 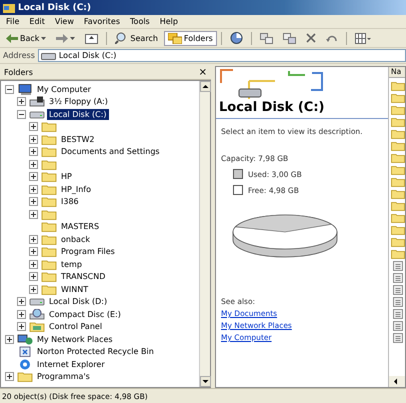 What do you see at coordinates (85, 314) in the screenshot?
I see `tree-item: Compact Disc (E:)` at bounding box center [85, 314].